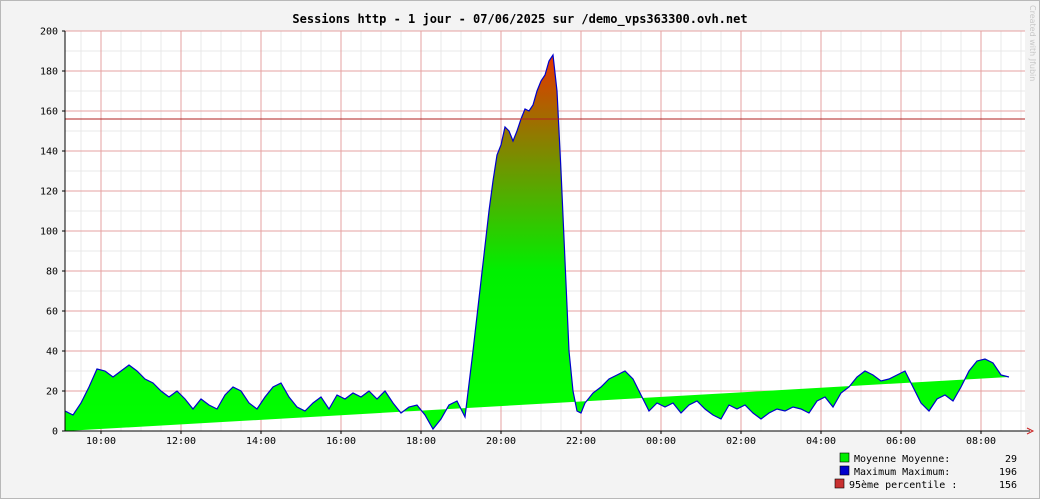  What do you see at coordinates (581, 441) in the screenshot?
I see `x-tick-label: 22:00` at bounding box center [581, 441].